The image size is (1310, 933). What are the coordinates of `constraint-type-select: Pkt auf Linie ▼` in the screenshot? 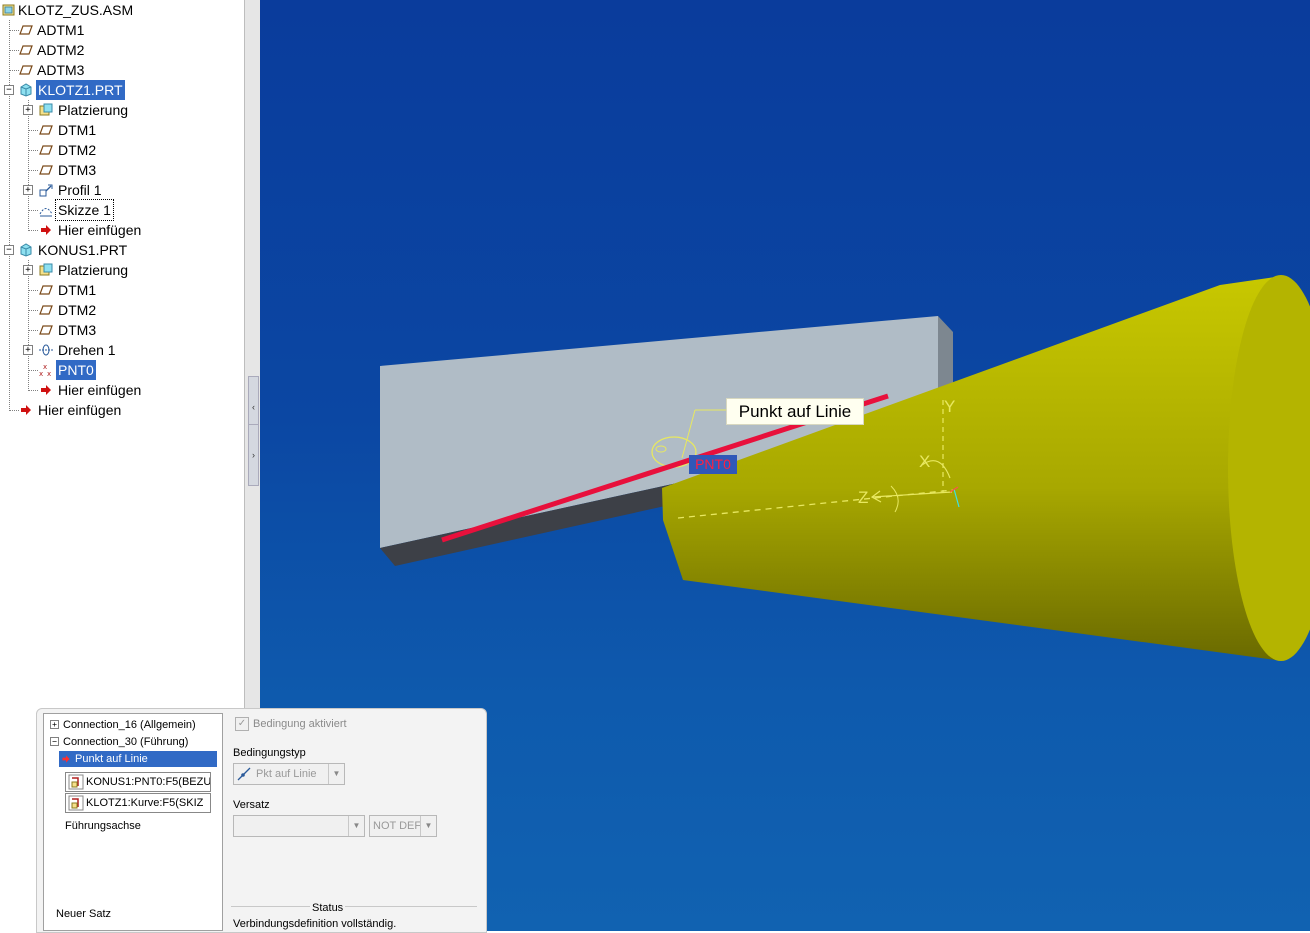 It's located at (289, 774).